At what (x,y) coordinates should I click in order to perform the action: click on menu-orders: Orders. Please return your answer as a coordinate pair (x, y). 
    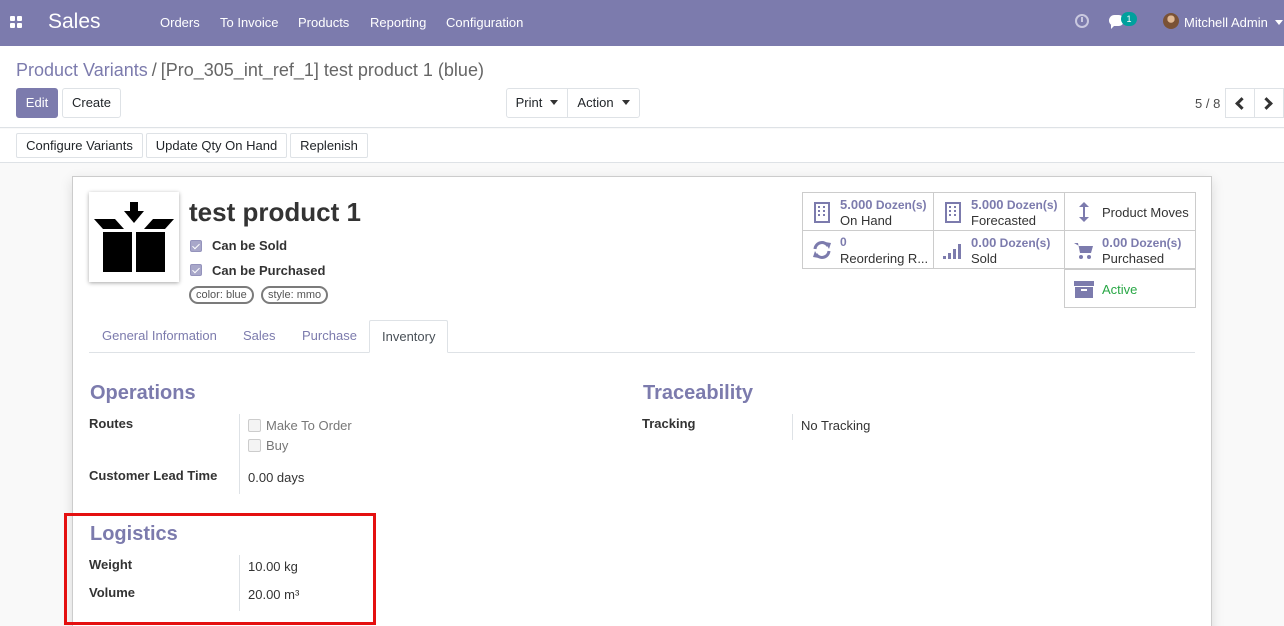
    Looking at the image, I should click on (180, 22).